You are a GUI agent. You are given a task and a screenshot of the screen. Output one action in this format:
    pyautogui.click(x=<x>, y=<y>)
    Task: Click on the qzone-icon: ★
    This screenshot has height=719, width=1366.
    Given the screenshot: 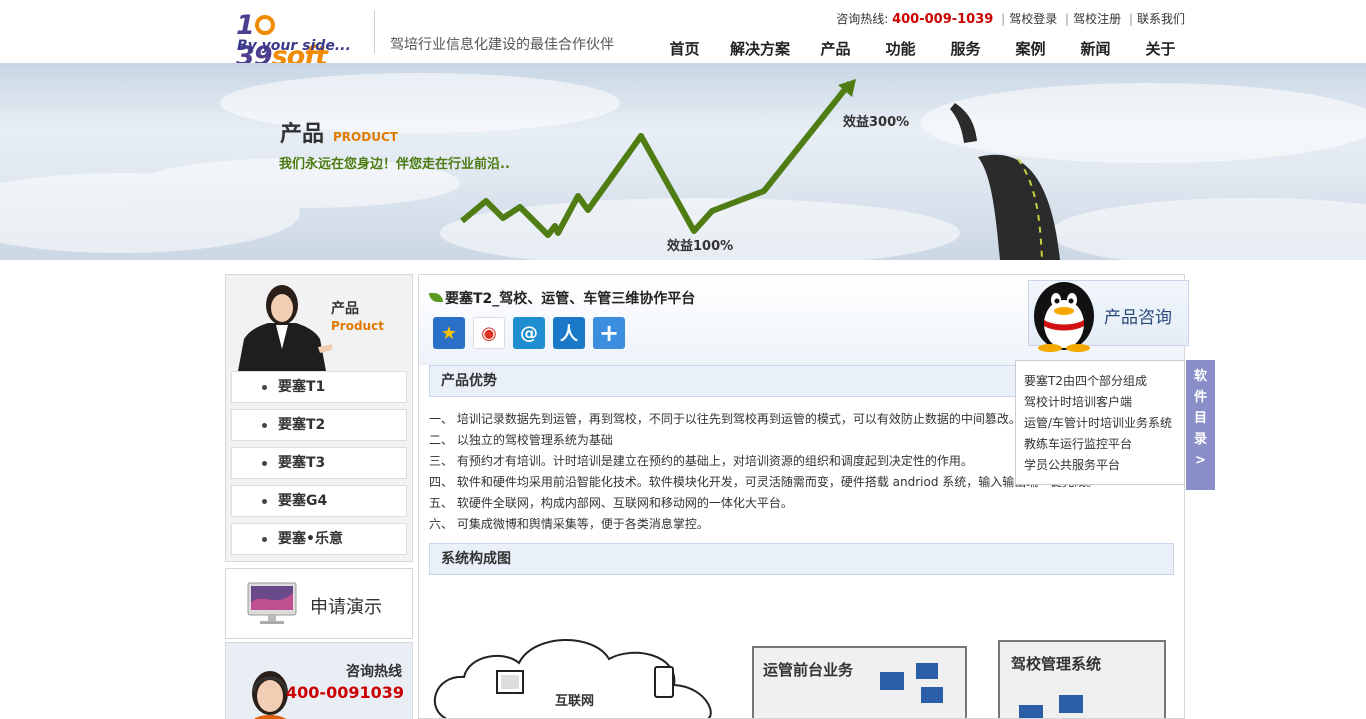 What is the action you would take?
    pyautogui.click(x=449, y=333)
    